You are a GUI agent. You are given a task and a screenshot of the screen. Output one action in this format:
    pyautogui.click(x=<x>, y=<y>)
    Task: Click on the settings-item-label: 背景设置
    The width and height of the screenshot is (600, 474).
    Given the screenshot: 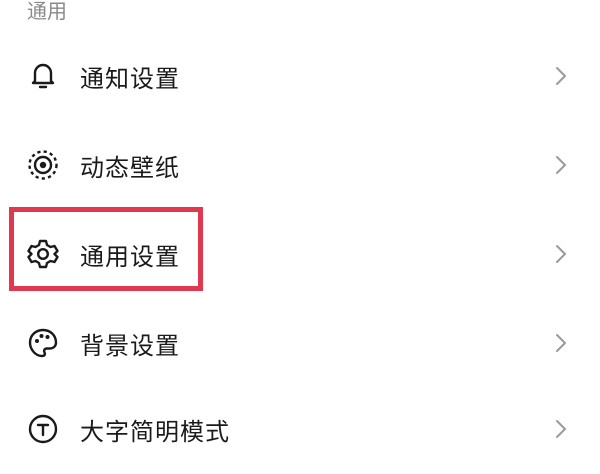 What is the action you would take?
    pyautogui.click(x=130, y=345)
    